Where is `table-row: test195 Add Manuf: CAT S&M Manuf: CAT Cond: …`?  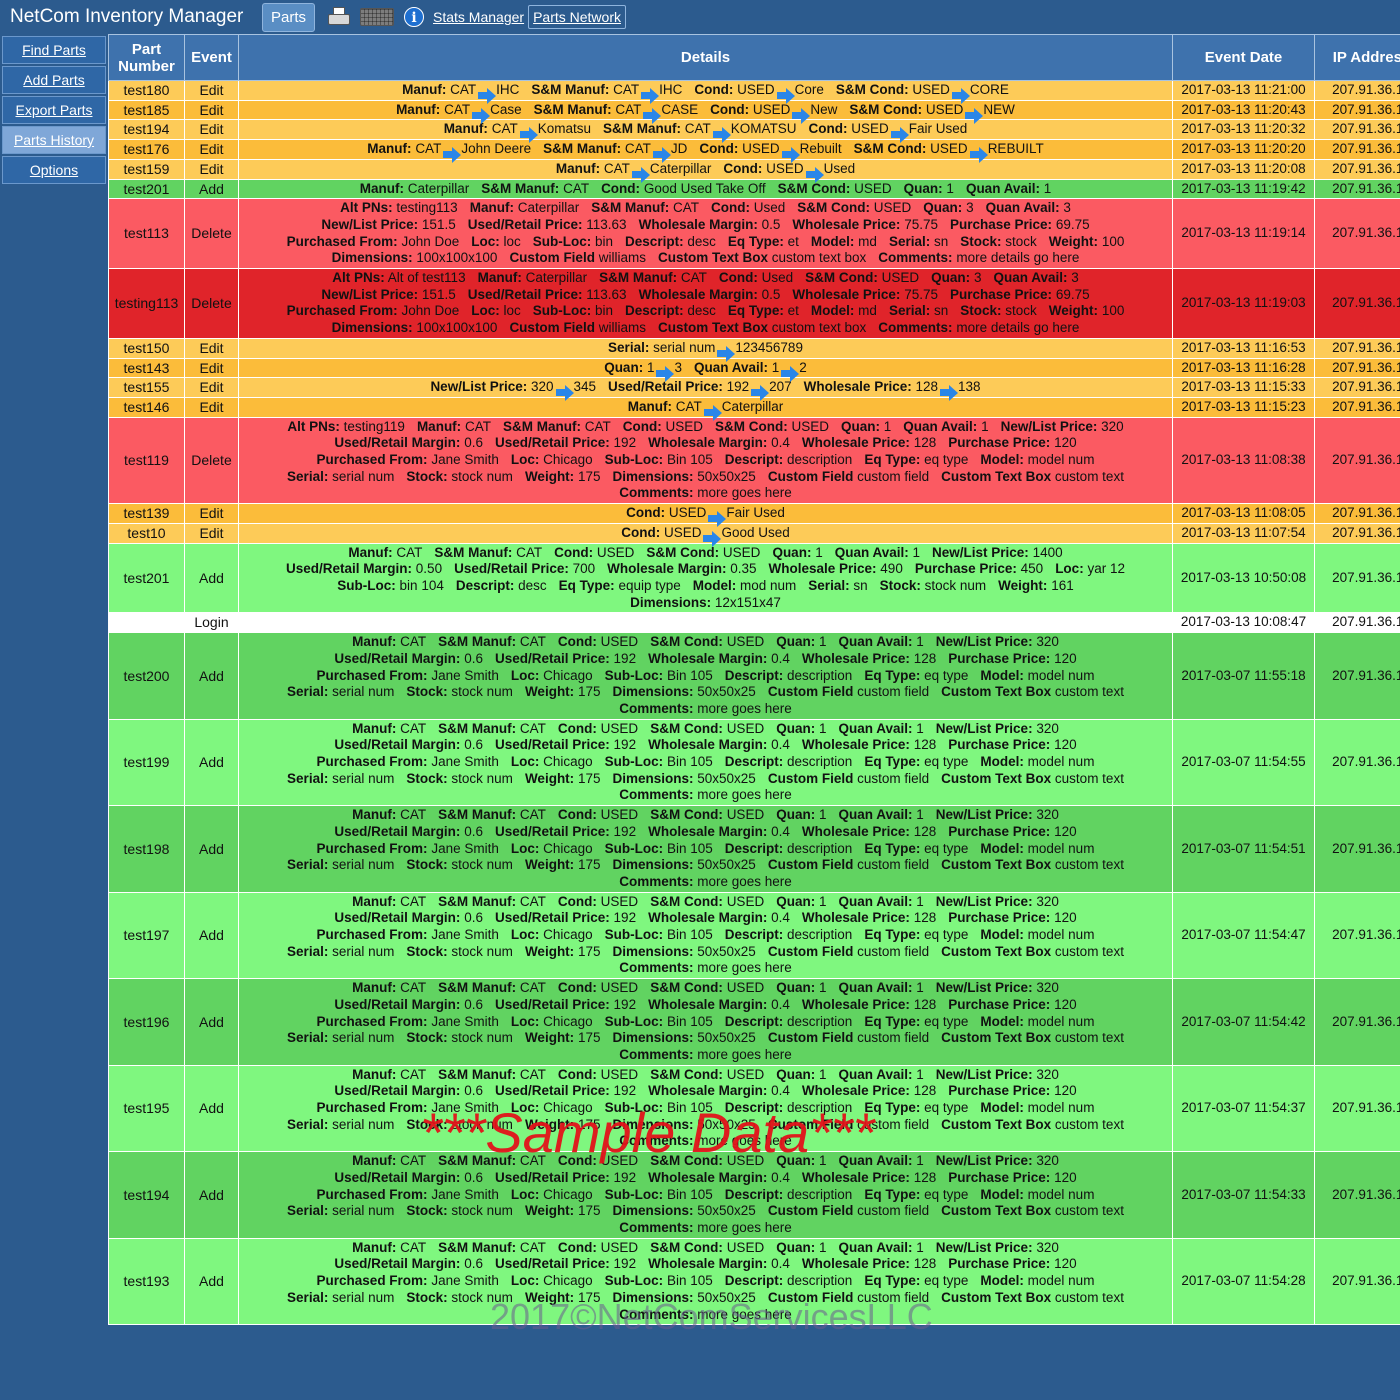 table-row: test195 Add Manuf: CAT S&M Manuf: CAT Cond: … is located at coordinates (754, 1108).